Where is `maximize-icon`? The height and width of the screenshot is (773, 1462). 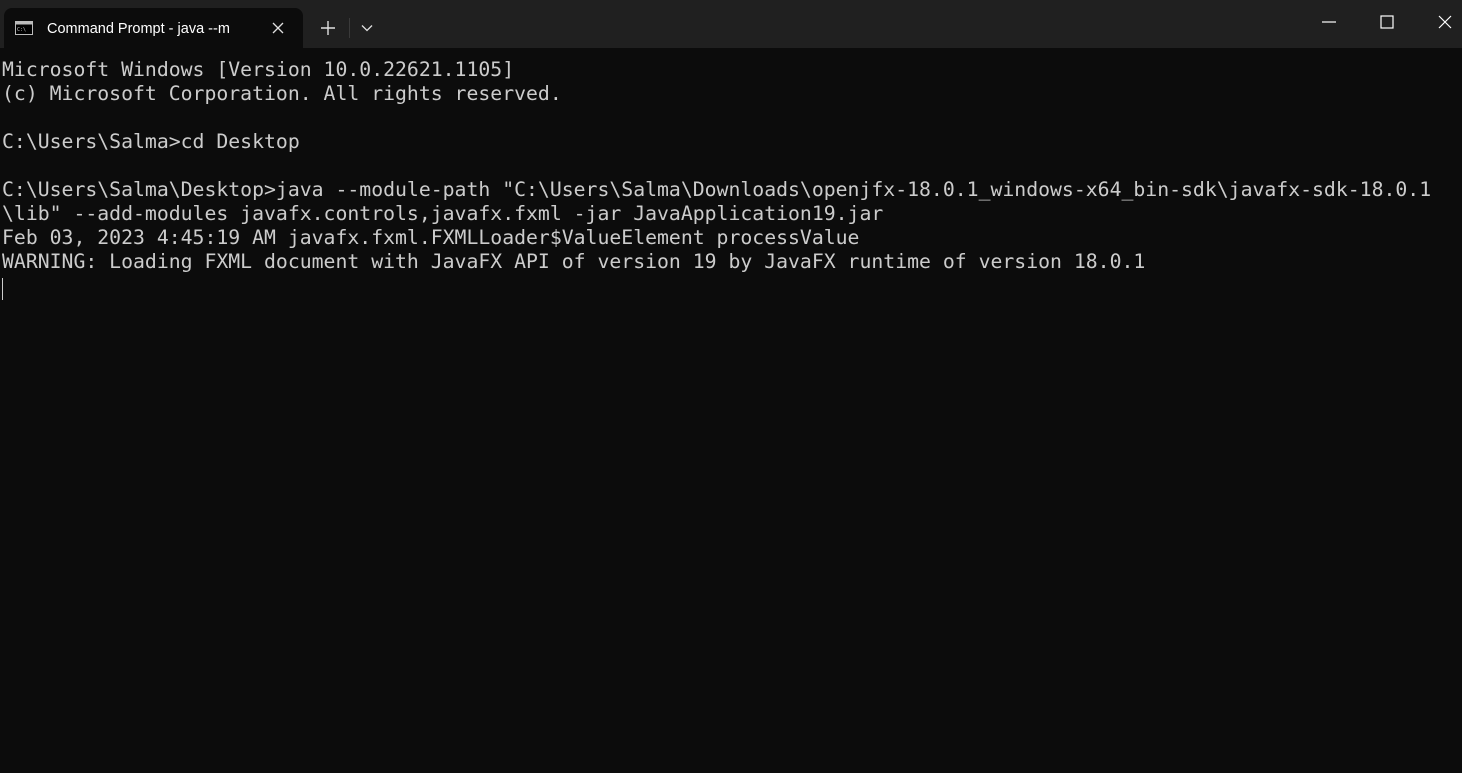
maximize-icon is located at coordinates (1387, 22).